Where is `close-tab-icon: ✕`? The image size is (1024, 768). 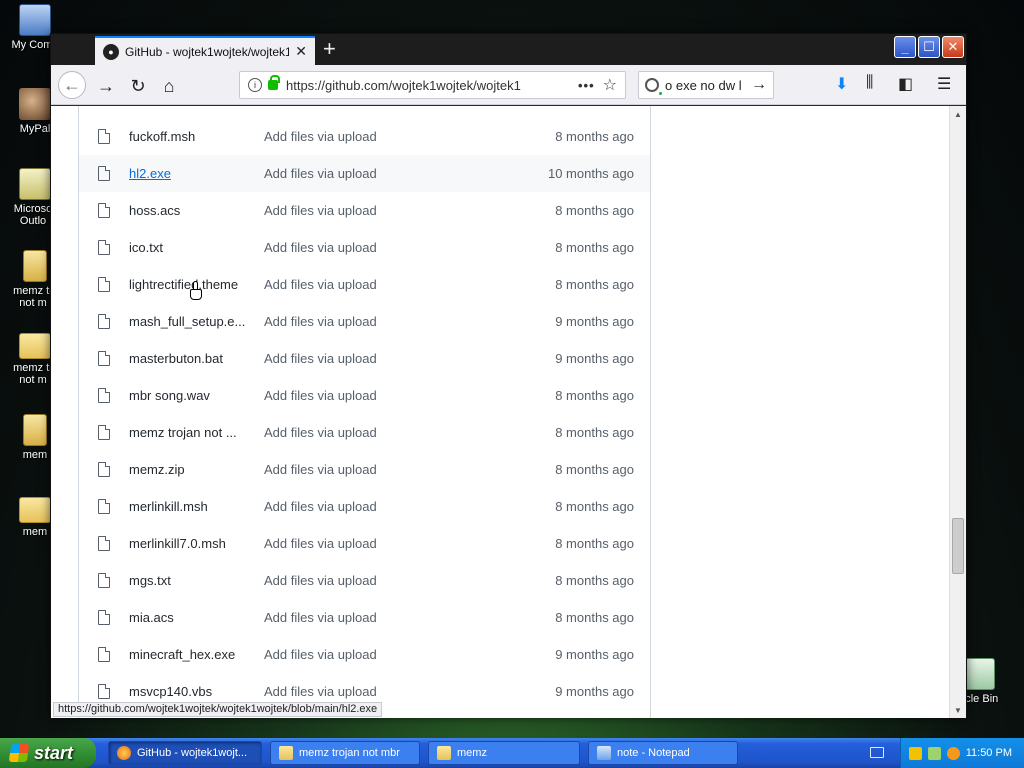 close-tab-icon: ✕ is located at coordinates (301, 51).